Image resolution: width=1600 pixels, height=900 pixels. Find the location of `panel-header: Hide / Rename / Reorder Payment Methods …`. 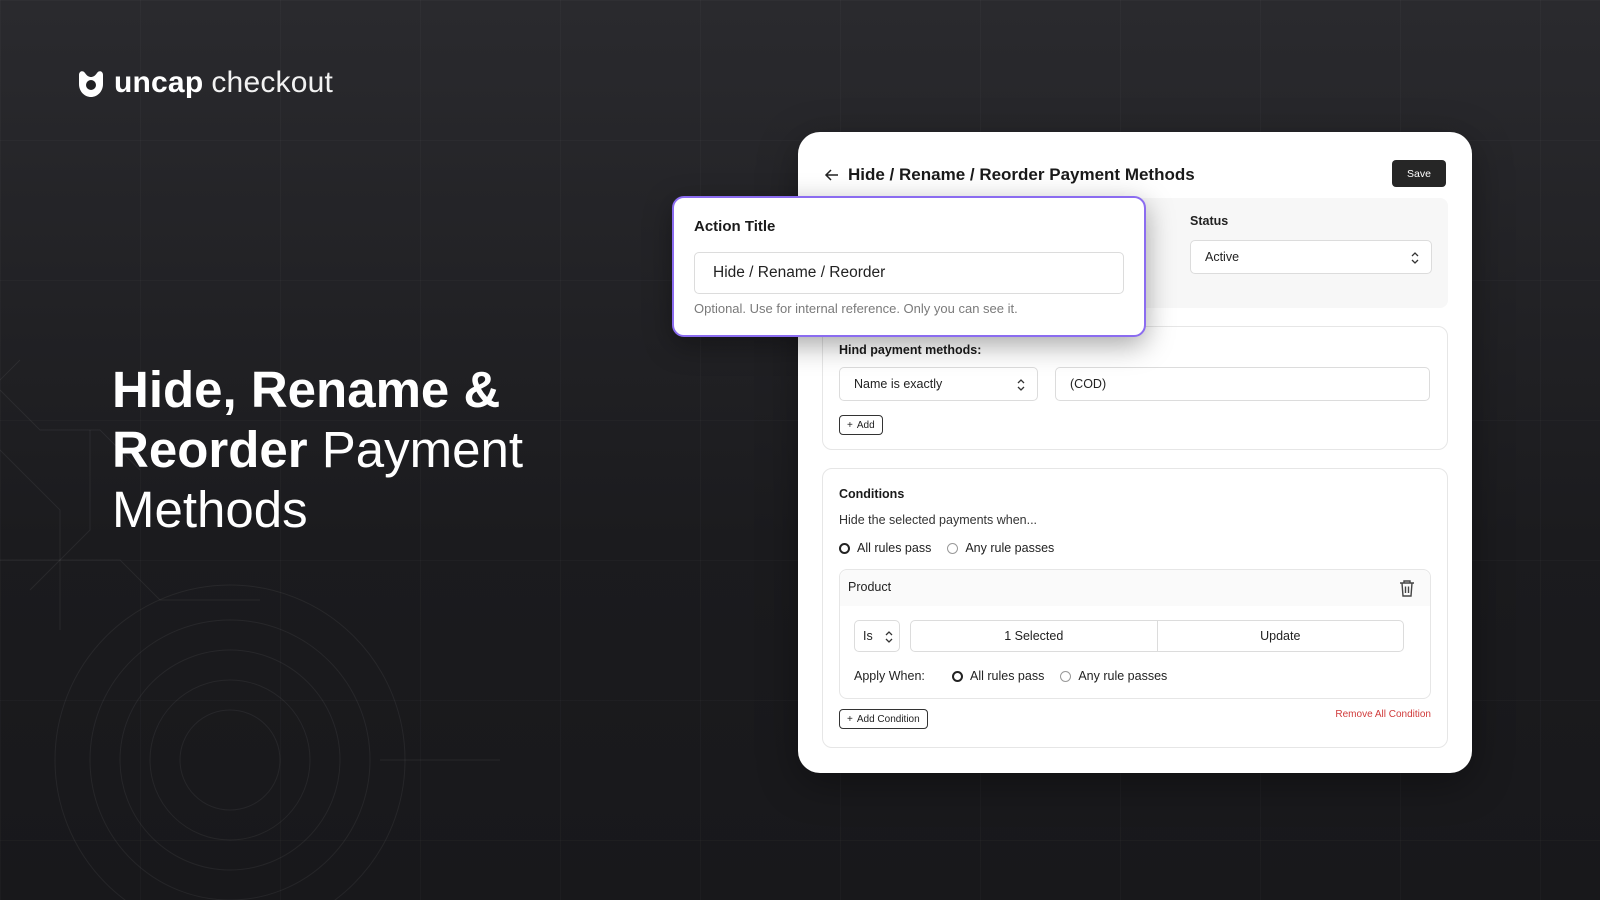

panel-header: Hide / Rename / Reorder Payment Methods … is located at coordinates (1135, 175).